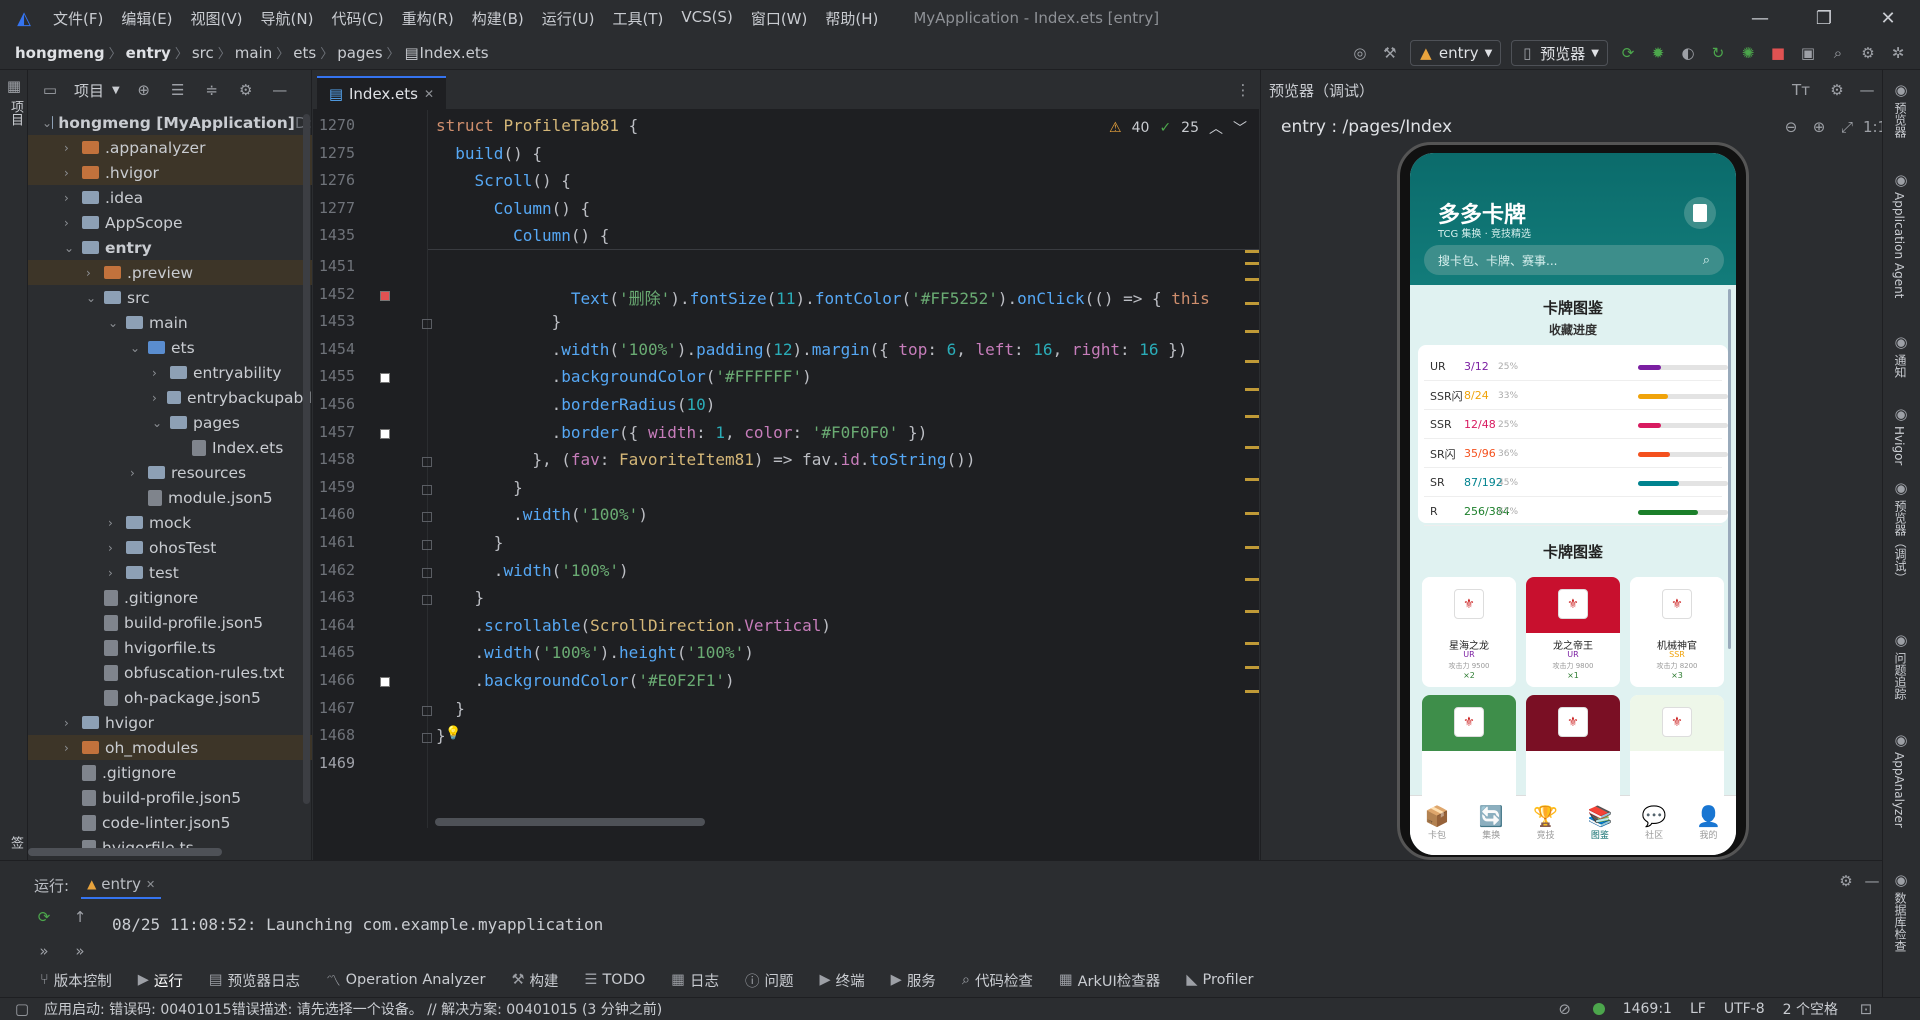  Describe the element at coordinates (170, 197) in the screenshot. I see `tree-item: › .idea` at that location.